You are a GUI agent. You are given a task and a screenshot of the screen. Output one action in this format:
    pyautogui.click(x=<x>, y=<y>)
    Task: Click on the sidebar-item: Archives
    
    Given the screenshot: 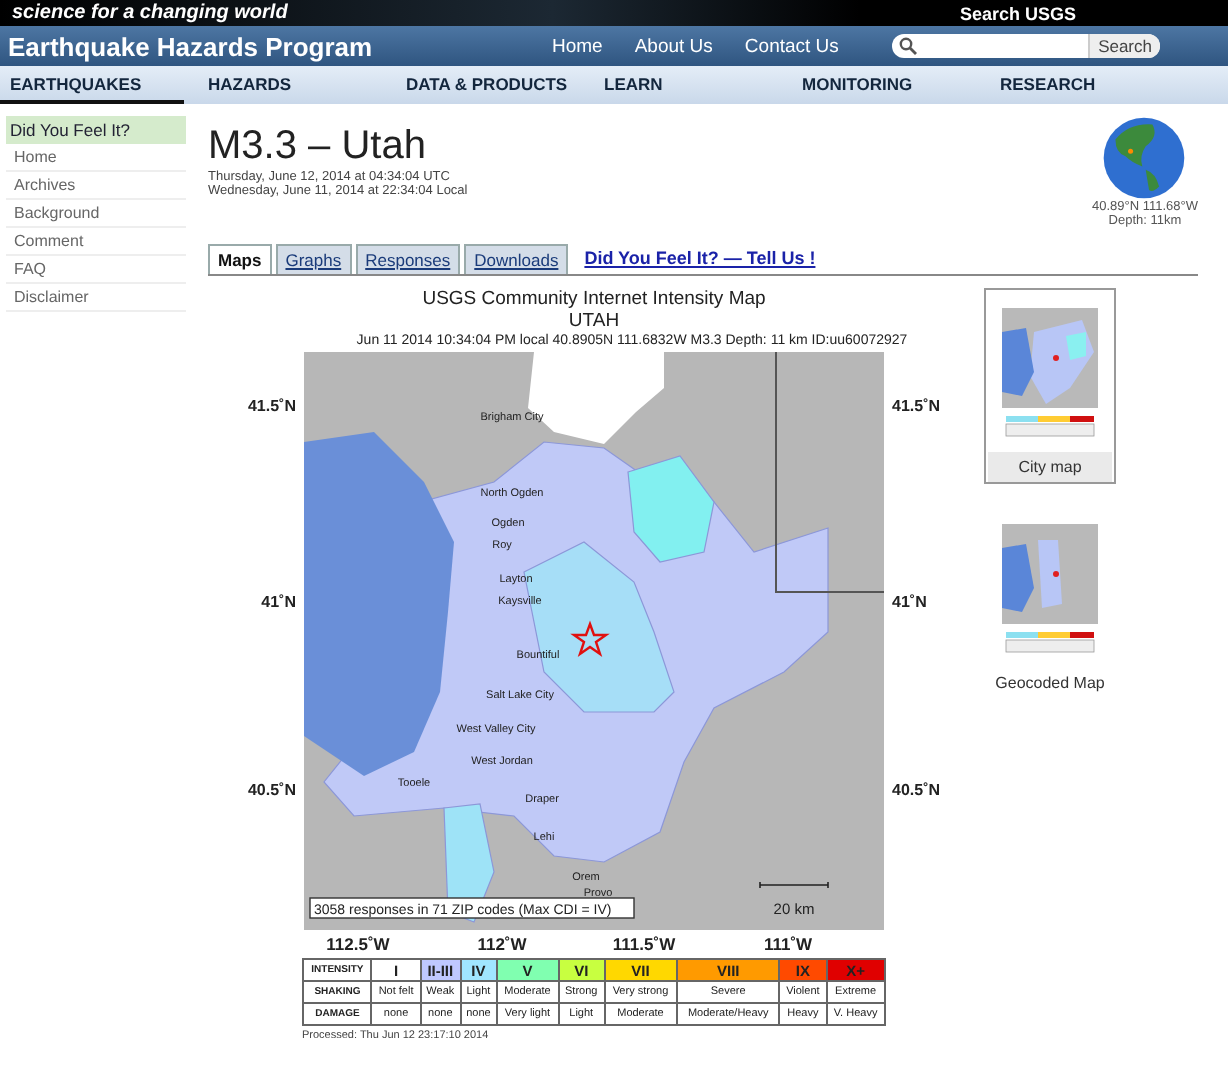 What is the action you would take?
    pyautogui.click(x=96, y=186)
    